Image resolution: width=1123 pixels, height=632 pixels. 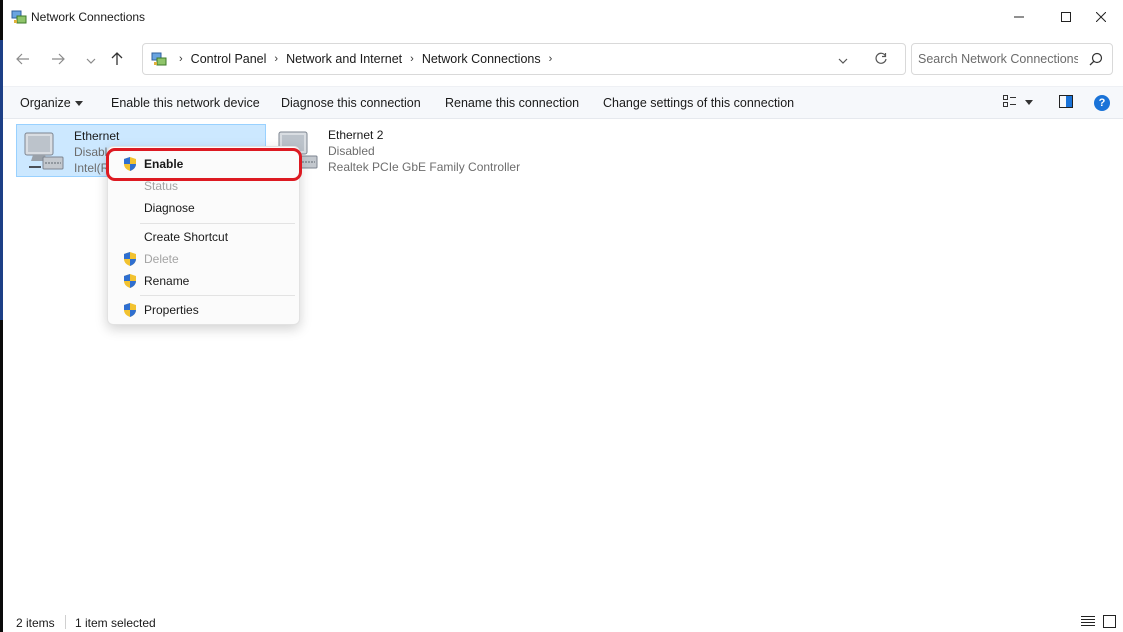 I want to click on rename-connection-button: Rename this connection, so click(x=512, y=103).